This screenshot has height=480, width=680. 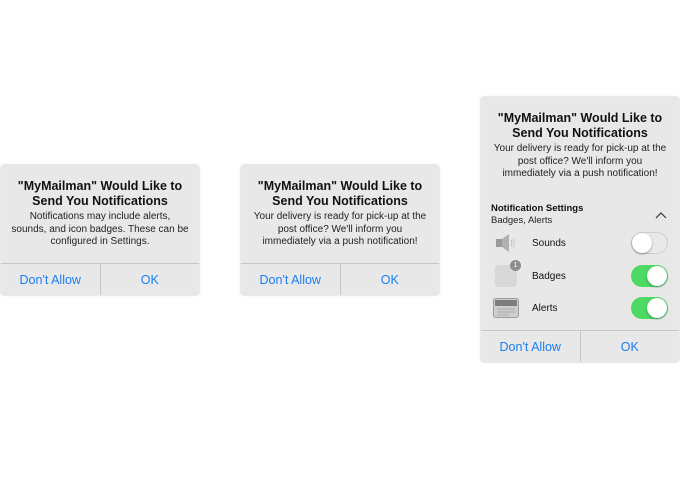 I want to click on setting-row-badges: 1 Badges, so click(x=580, y=276).